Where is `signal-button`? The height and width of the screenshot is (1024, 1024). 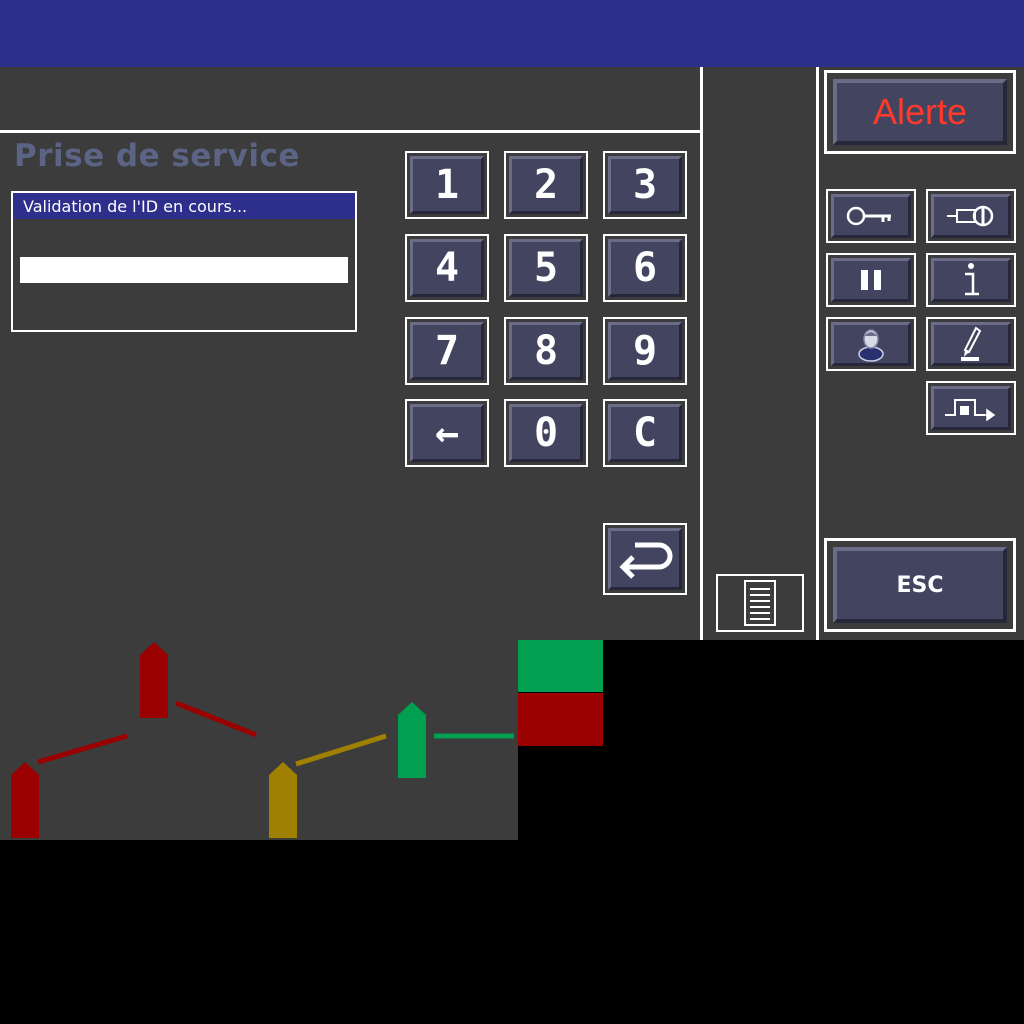
signal-button is located at coordinates (971, 408).